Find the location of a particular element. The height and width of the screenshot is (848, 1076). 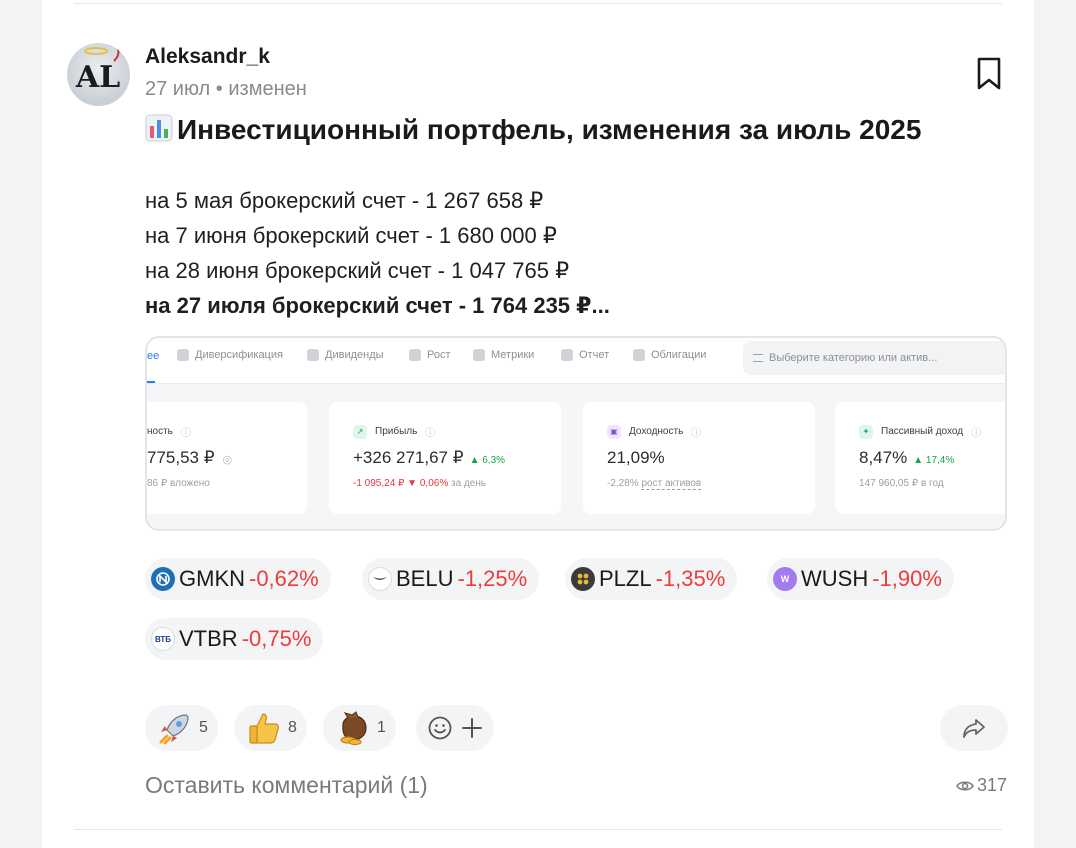

svg-text: AL is located at coordinates (97, 77).